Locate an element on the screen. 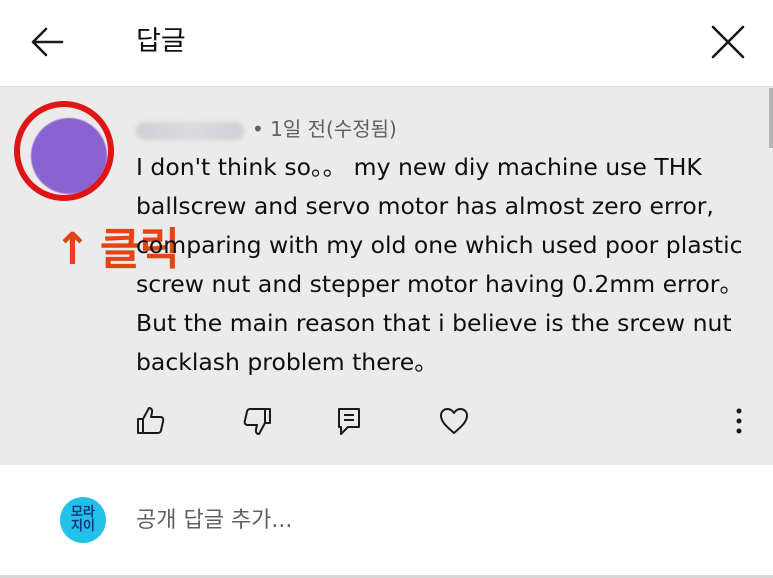 This screenshot has width=773, height=578. more-button is located at coordinates (739, 421).